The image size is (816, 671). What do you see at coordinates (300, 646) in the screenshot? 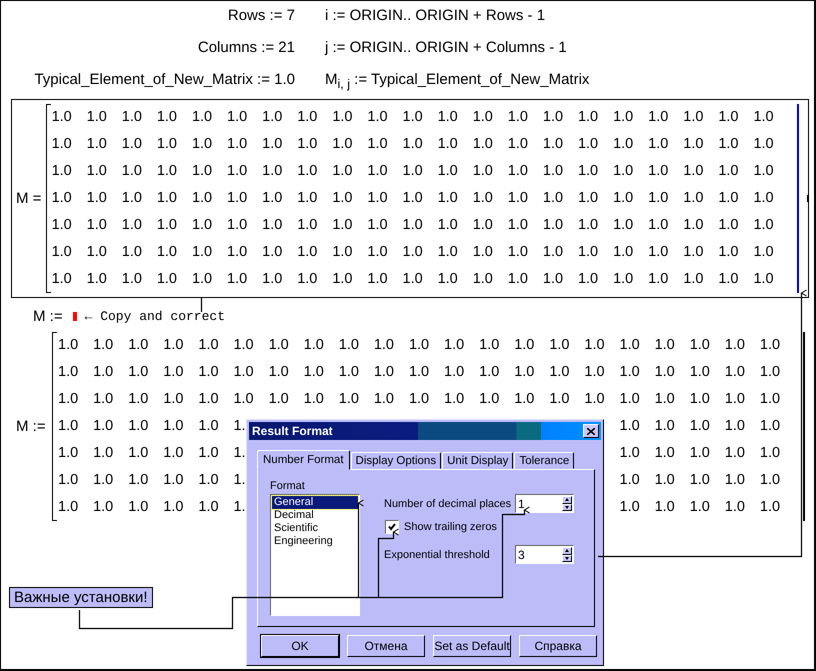
I see `dialog-button: OK` at bounding box center [300, 646].